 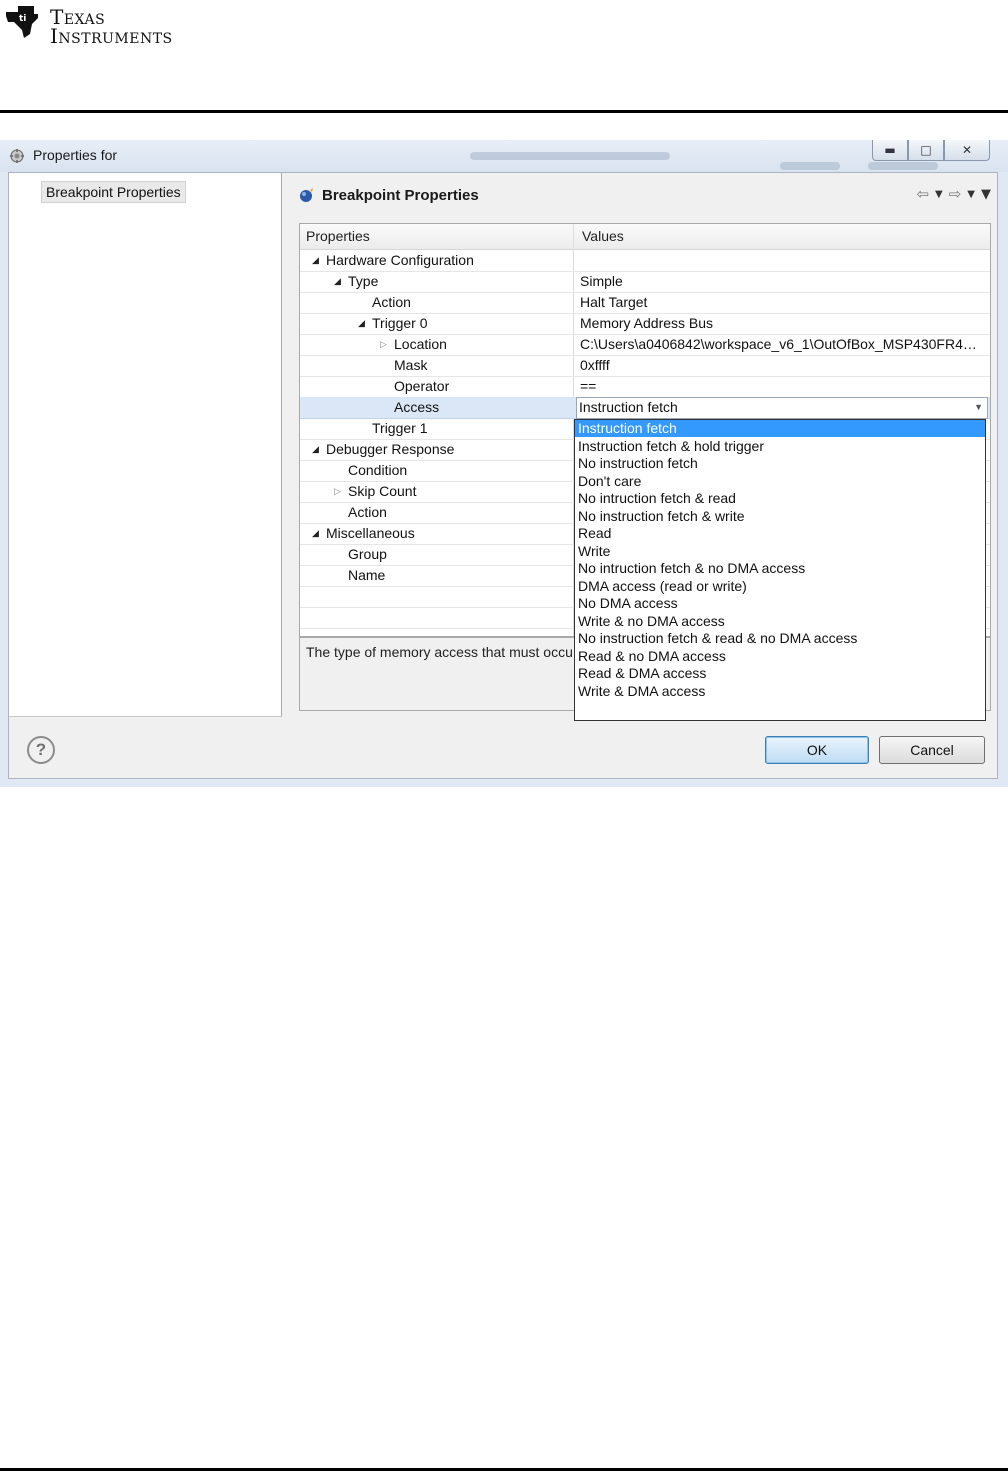 What do you see at coordinates (390, 449) in the screenshot?
I see `property-name: Debugger Response` at bounding box center [390, 449].